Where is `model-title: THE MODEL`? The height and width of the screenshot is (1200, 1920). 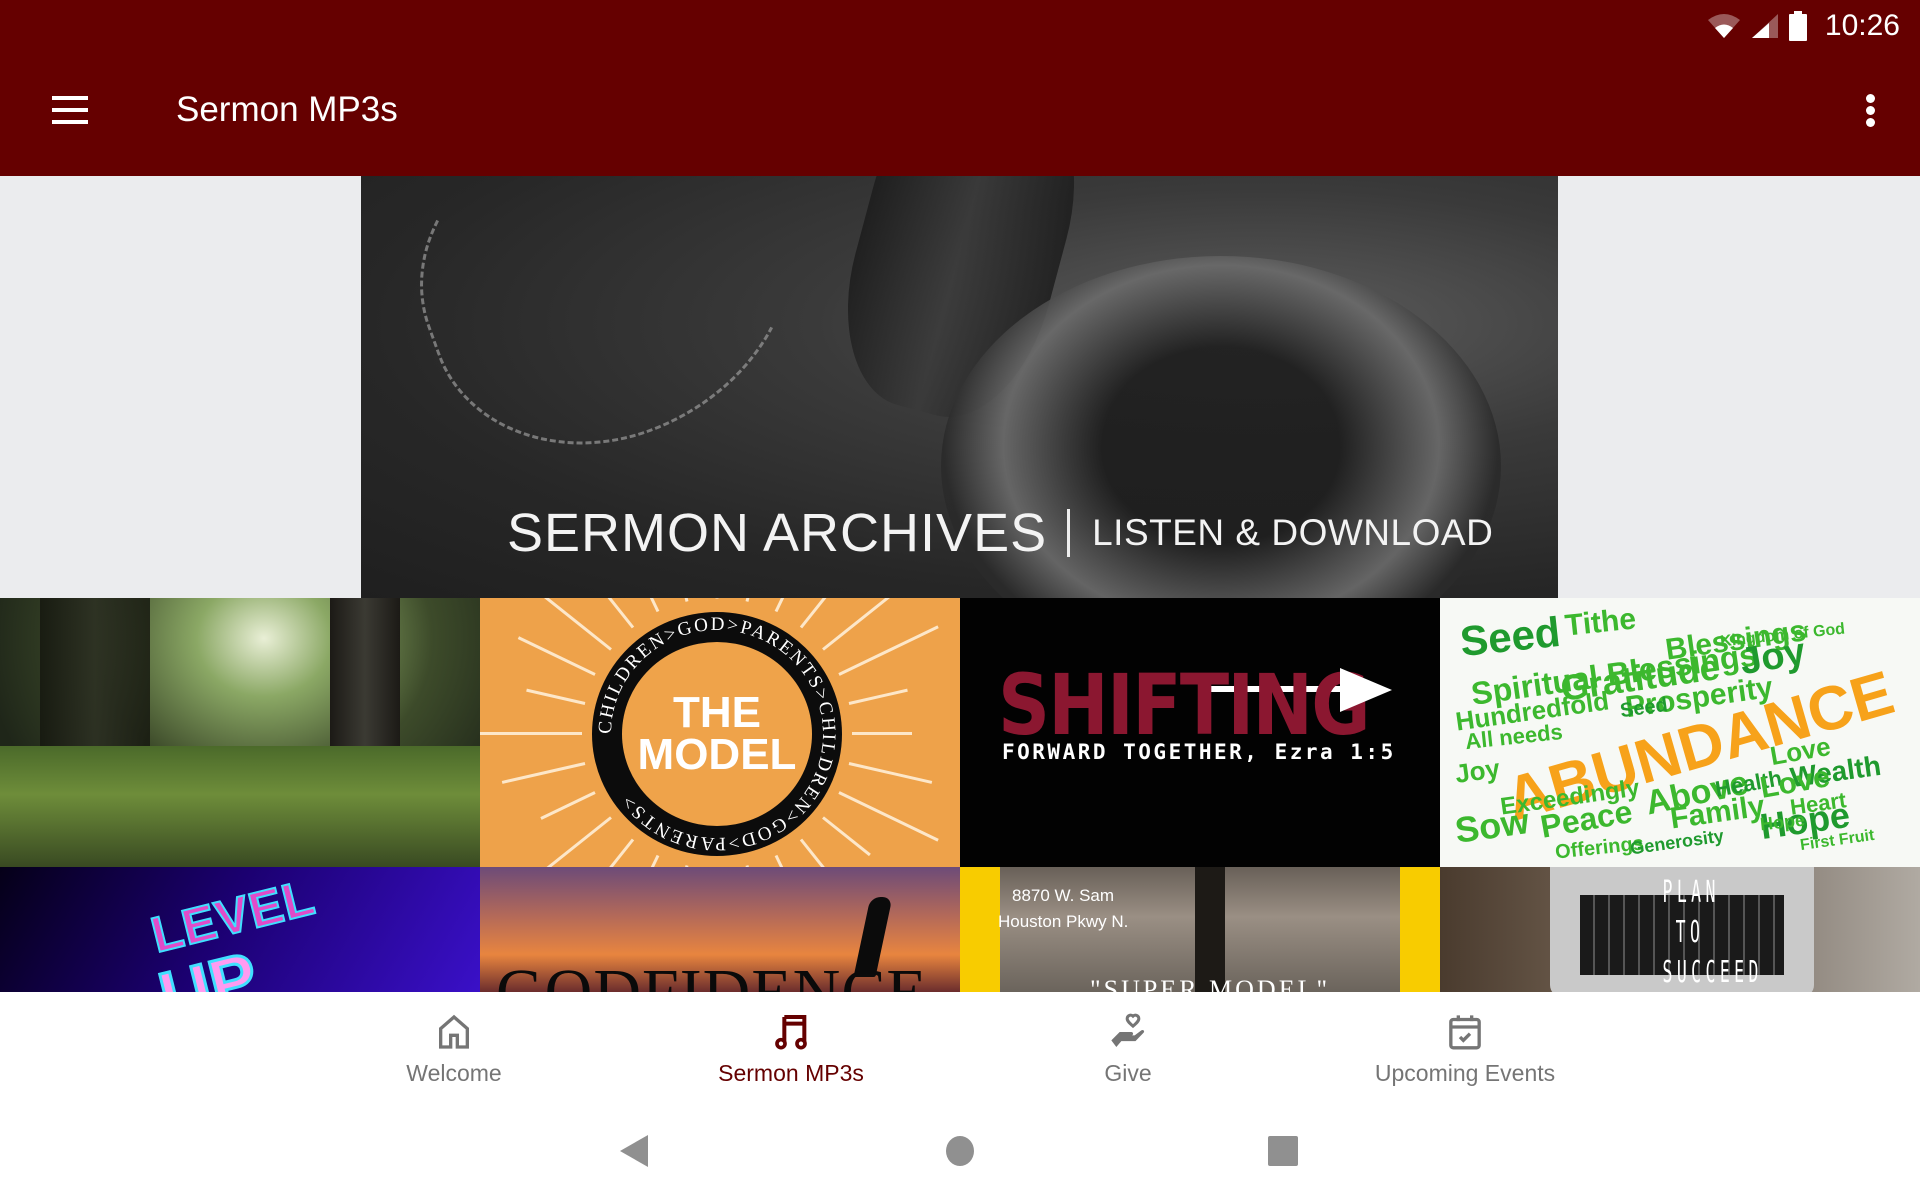 model-title: THE MODEL is located at coordinates (717, 734).